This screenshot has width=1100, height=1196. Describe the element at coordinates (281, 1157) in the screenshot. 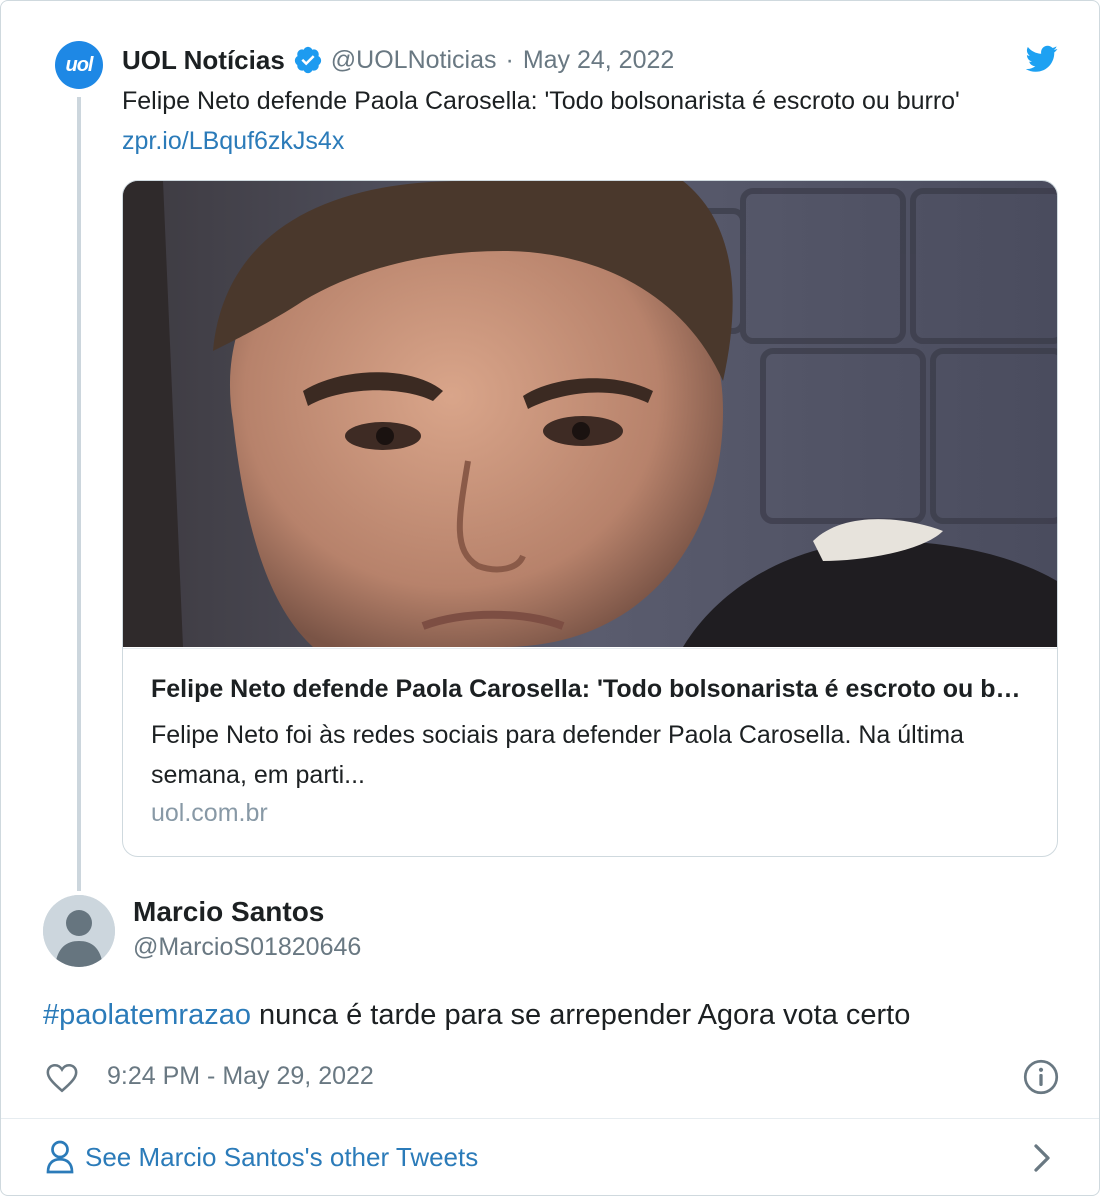

I see `see-other-tweets-label: See Marcio Santos's other Tweets` at that location.